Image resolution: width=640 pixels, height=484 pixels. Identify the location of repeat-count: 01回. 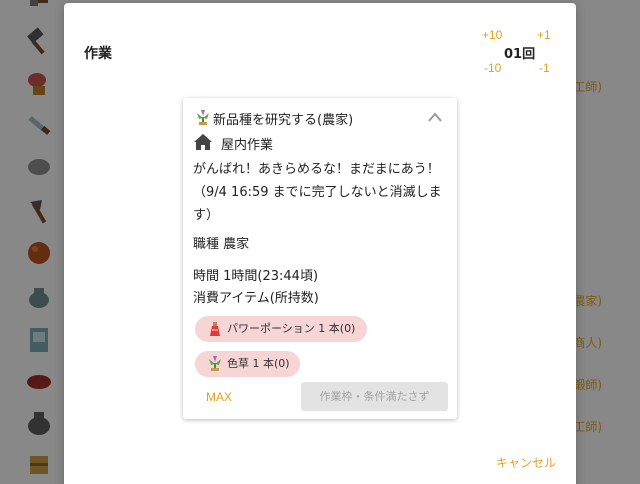
(520, 54).